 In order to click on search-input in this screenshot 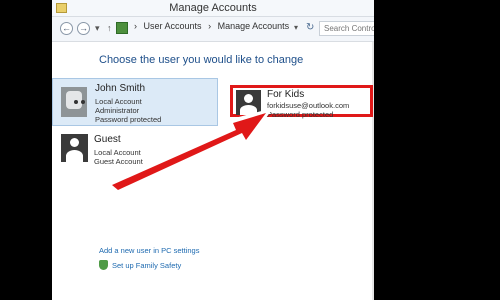, I will do `click(346, 28)`.